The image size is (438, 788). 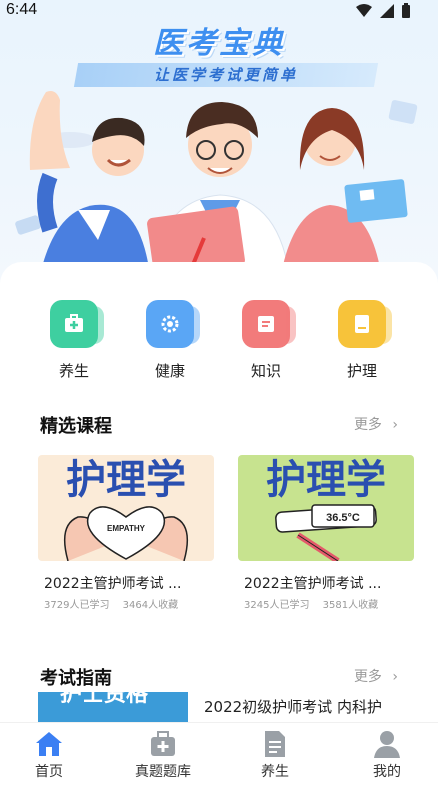 What do you see at coordinates (265, 371) in the screenshot?
I see `category-label: 知识` at bounding box center [265, 371].